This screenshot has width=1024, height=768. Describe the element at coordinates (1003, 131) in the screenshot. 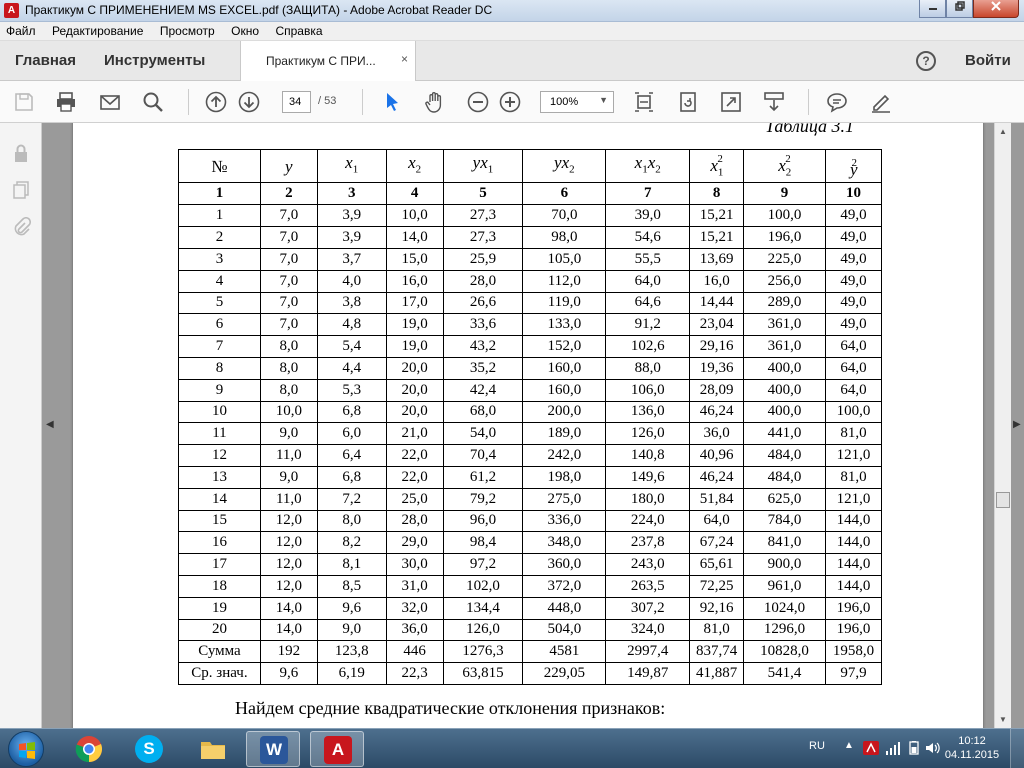

I see `scroll-up-icon: ▲` at that location.